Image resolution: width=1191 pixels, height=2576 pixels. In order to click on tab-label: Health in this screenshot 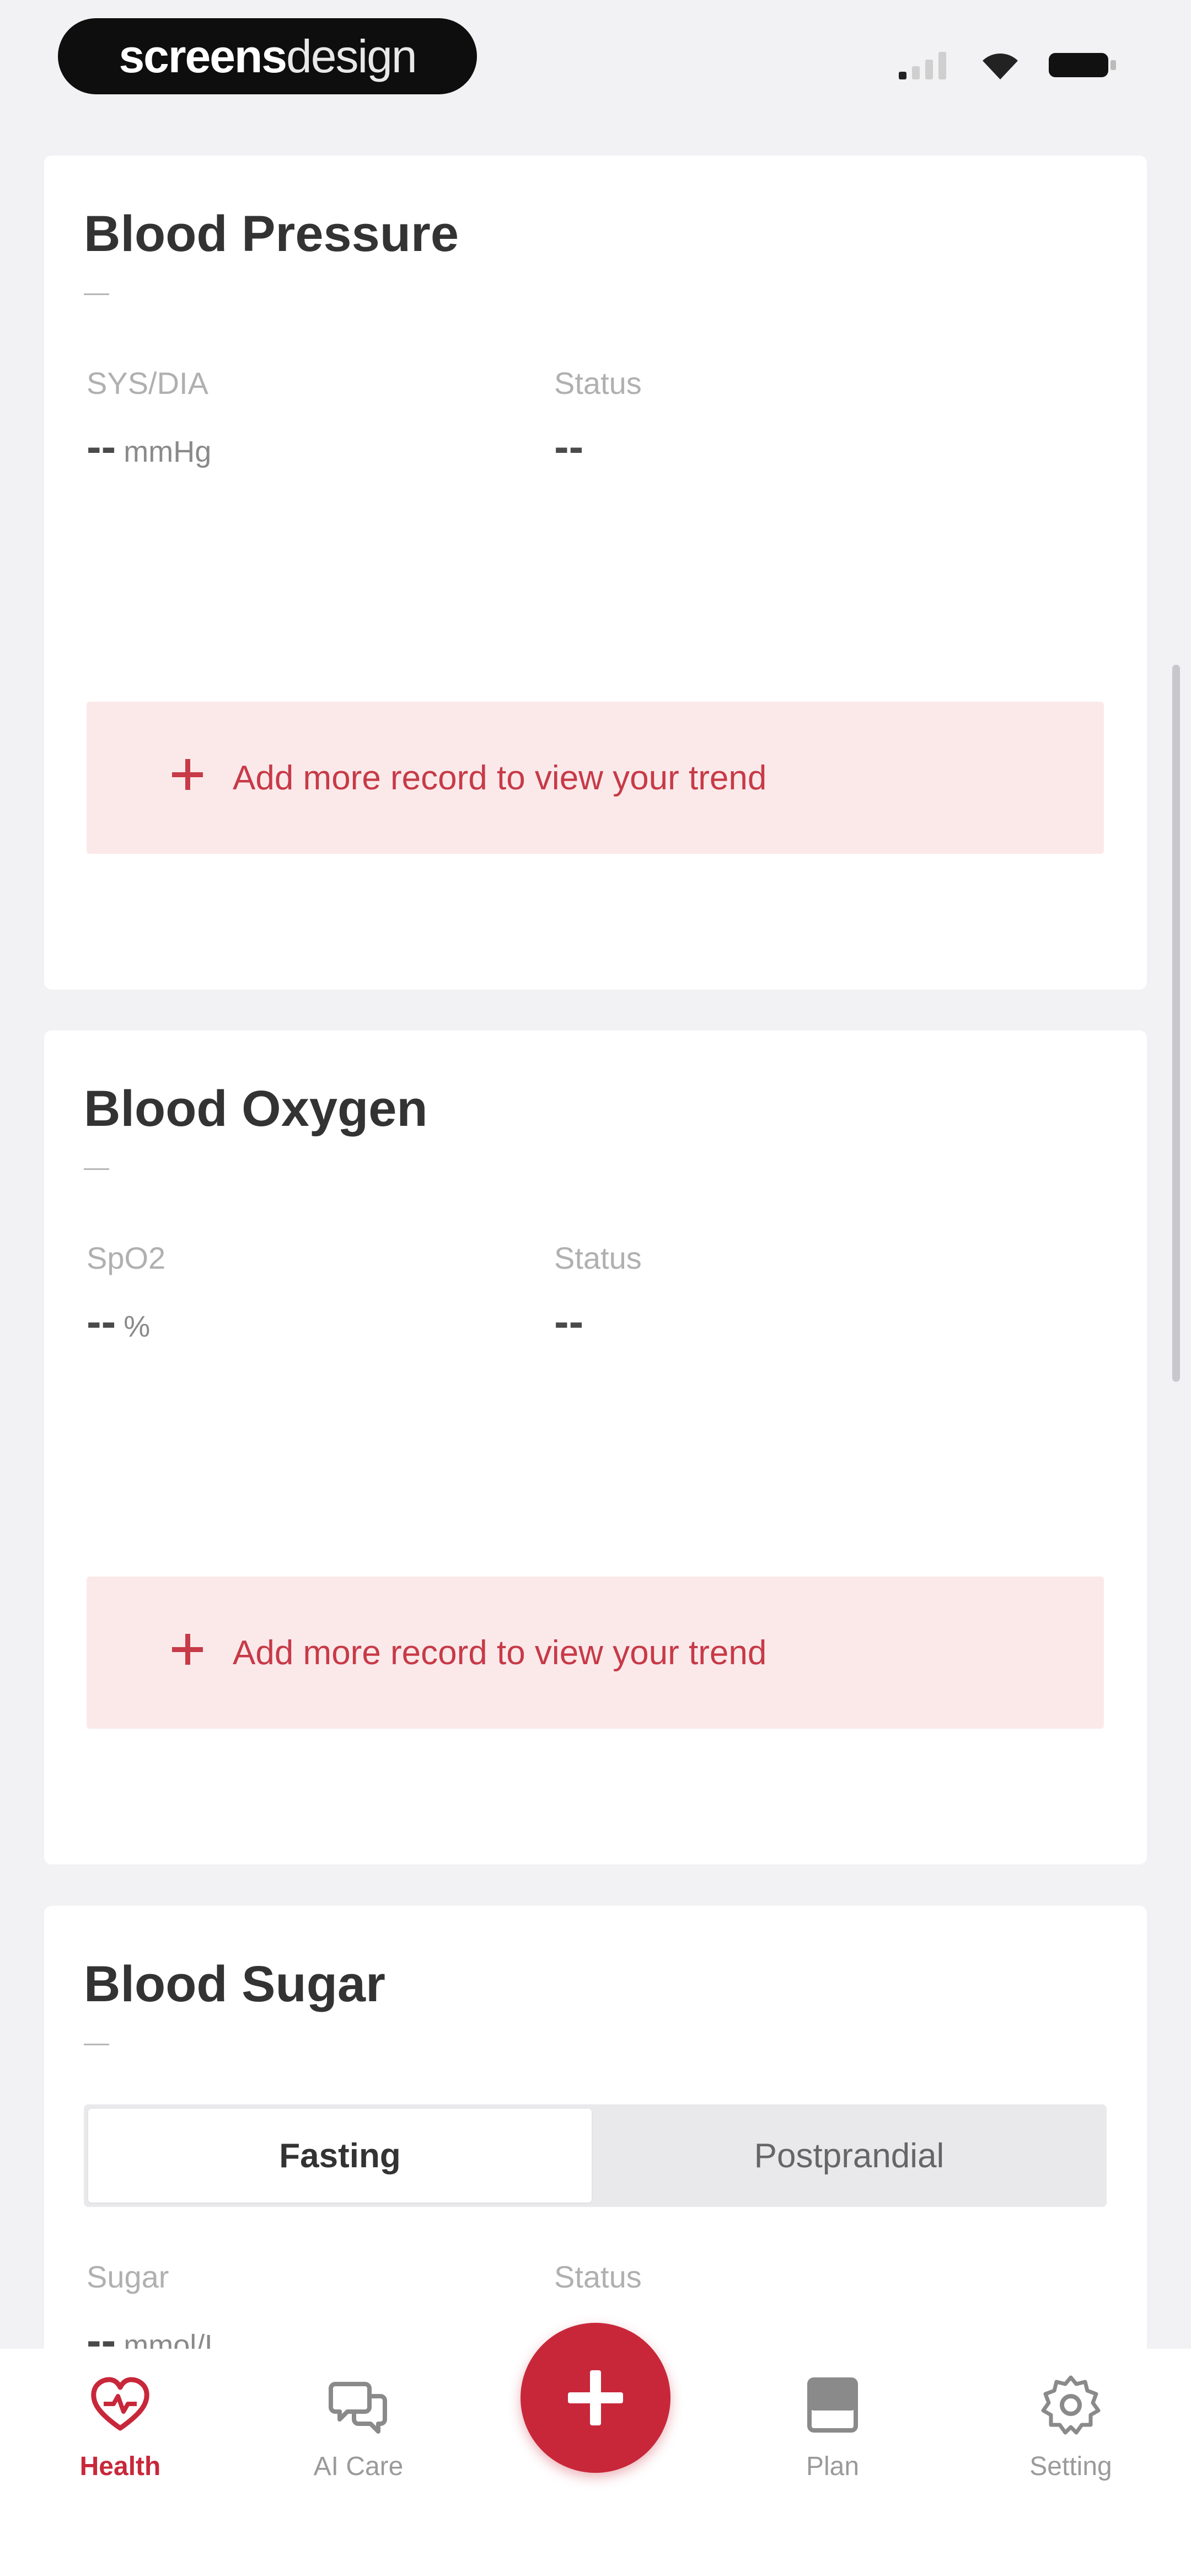, I will do `click(120, 2466)`.